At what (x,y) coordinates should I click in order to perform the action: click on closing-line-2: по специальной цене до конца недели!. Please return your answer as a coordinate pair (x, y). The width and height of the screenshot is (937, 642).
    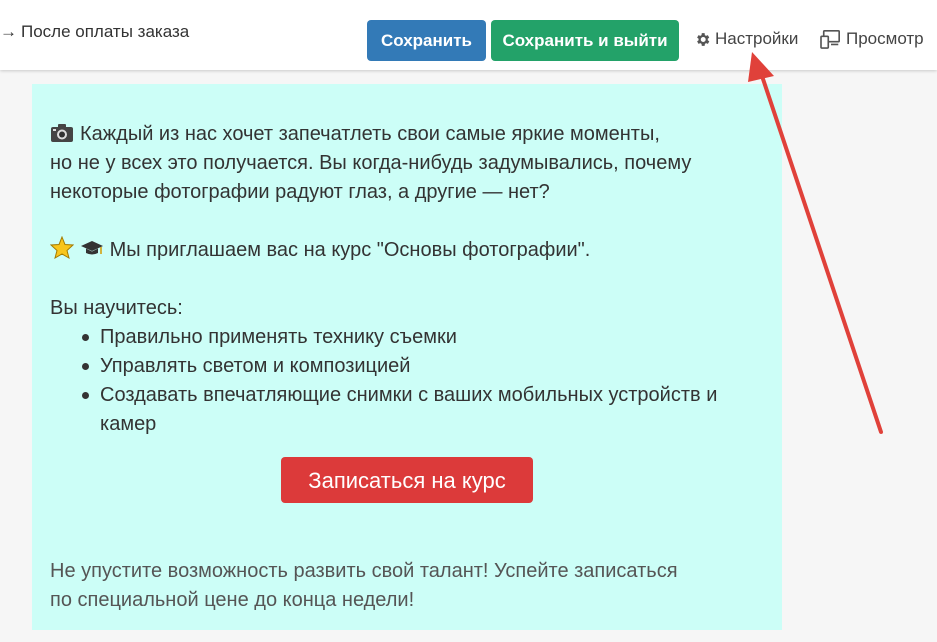
    Looking at the image, I should click on (232, 600).